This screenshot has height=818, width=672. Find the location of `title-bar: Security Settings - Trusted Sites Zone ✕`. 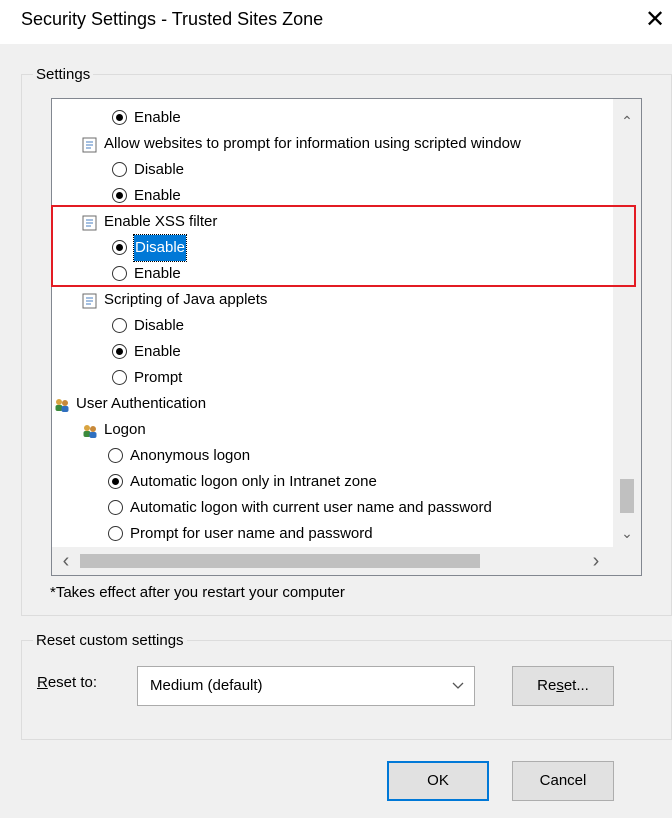

title-bar: Security Settings - Trusted Sites Zone ✕ is located at coordinates (336, 22).